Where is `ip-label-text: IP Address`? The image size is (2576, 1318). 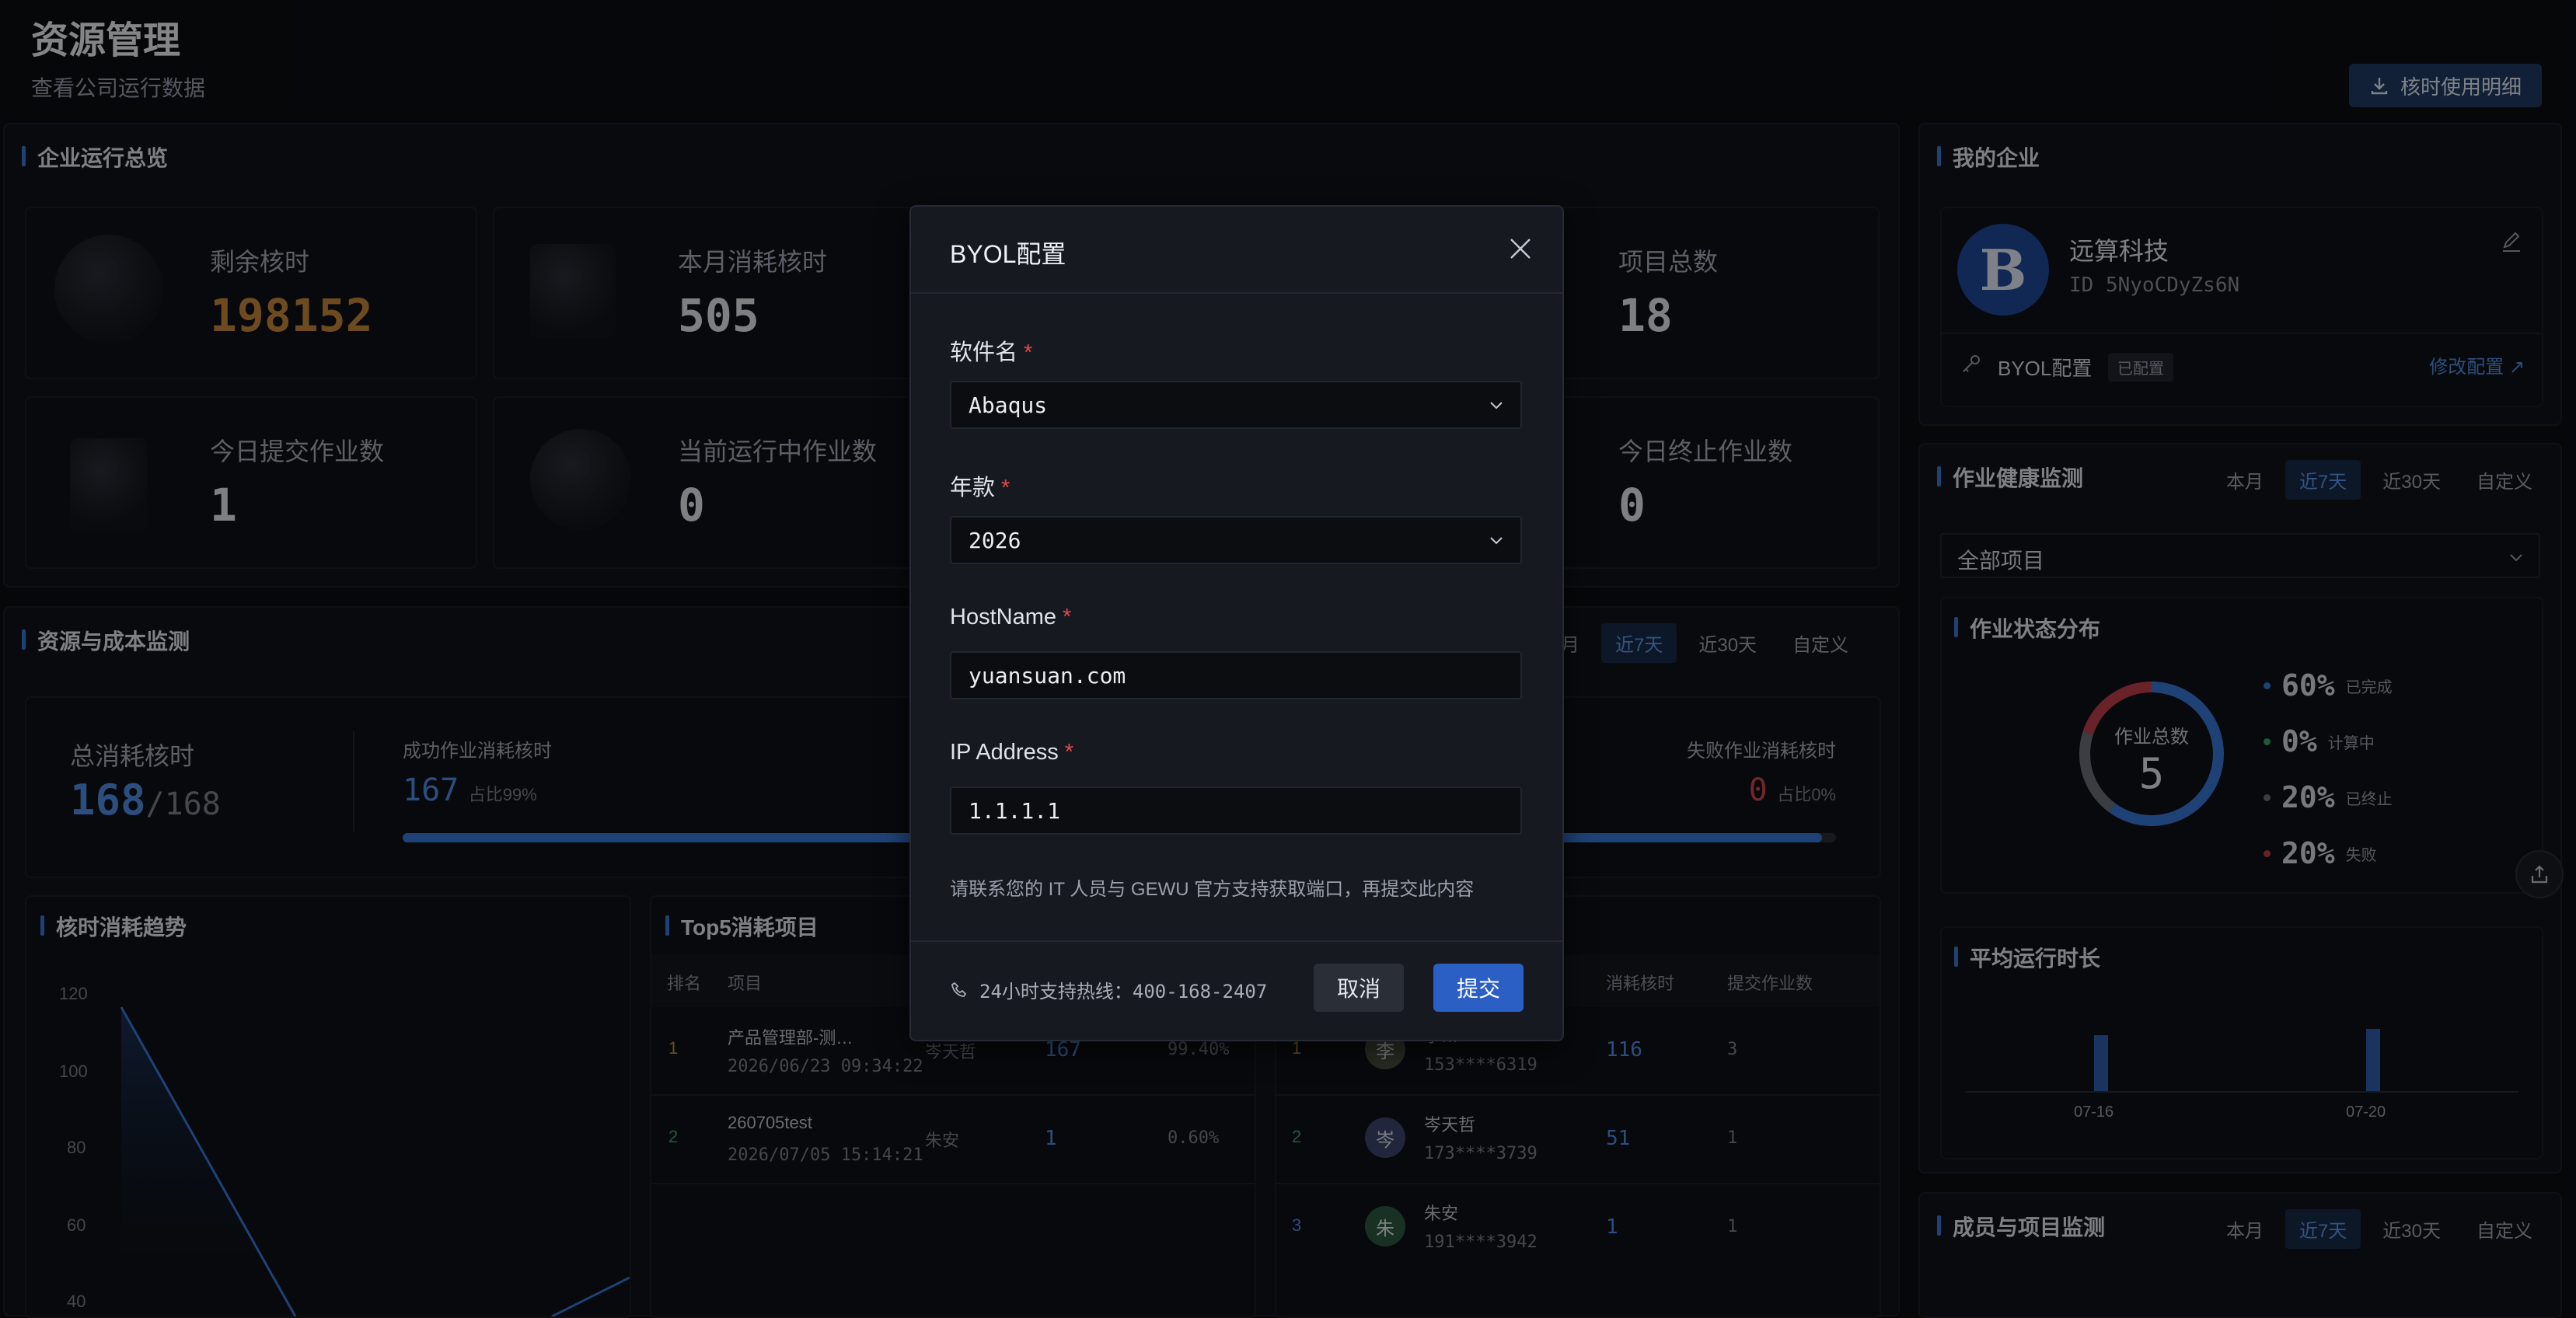
ip-label-text: IP Address is located at coordinates (1005, 752).